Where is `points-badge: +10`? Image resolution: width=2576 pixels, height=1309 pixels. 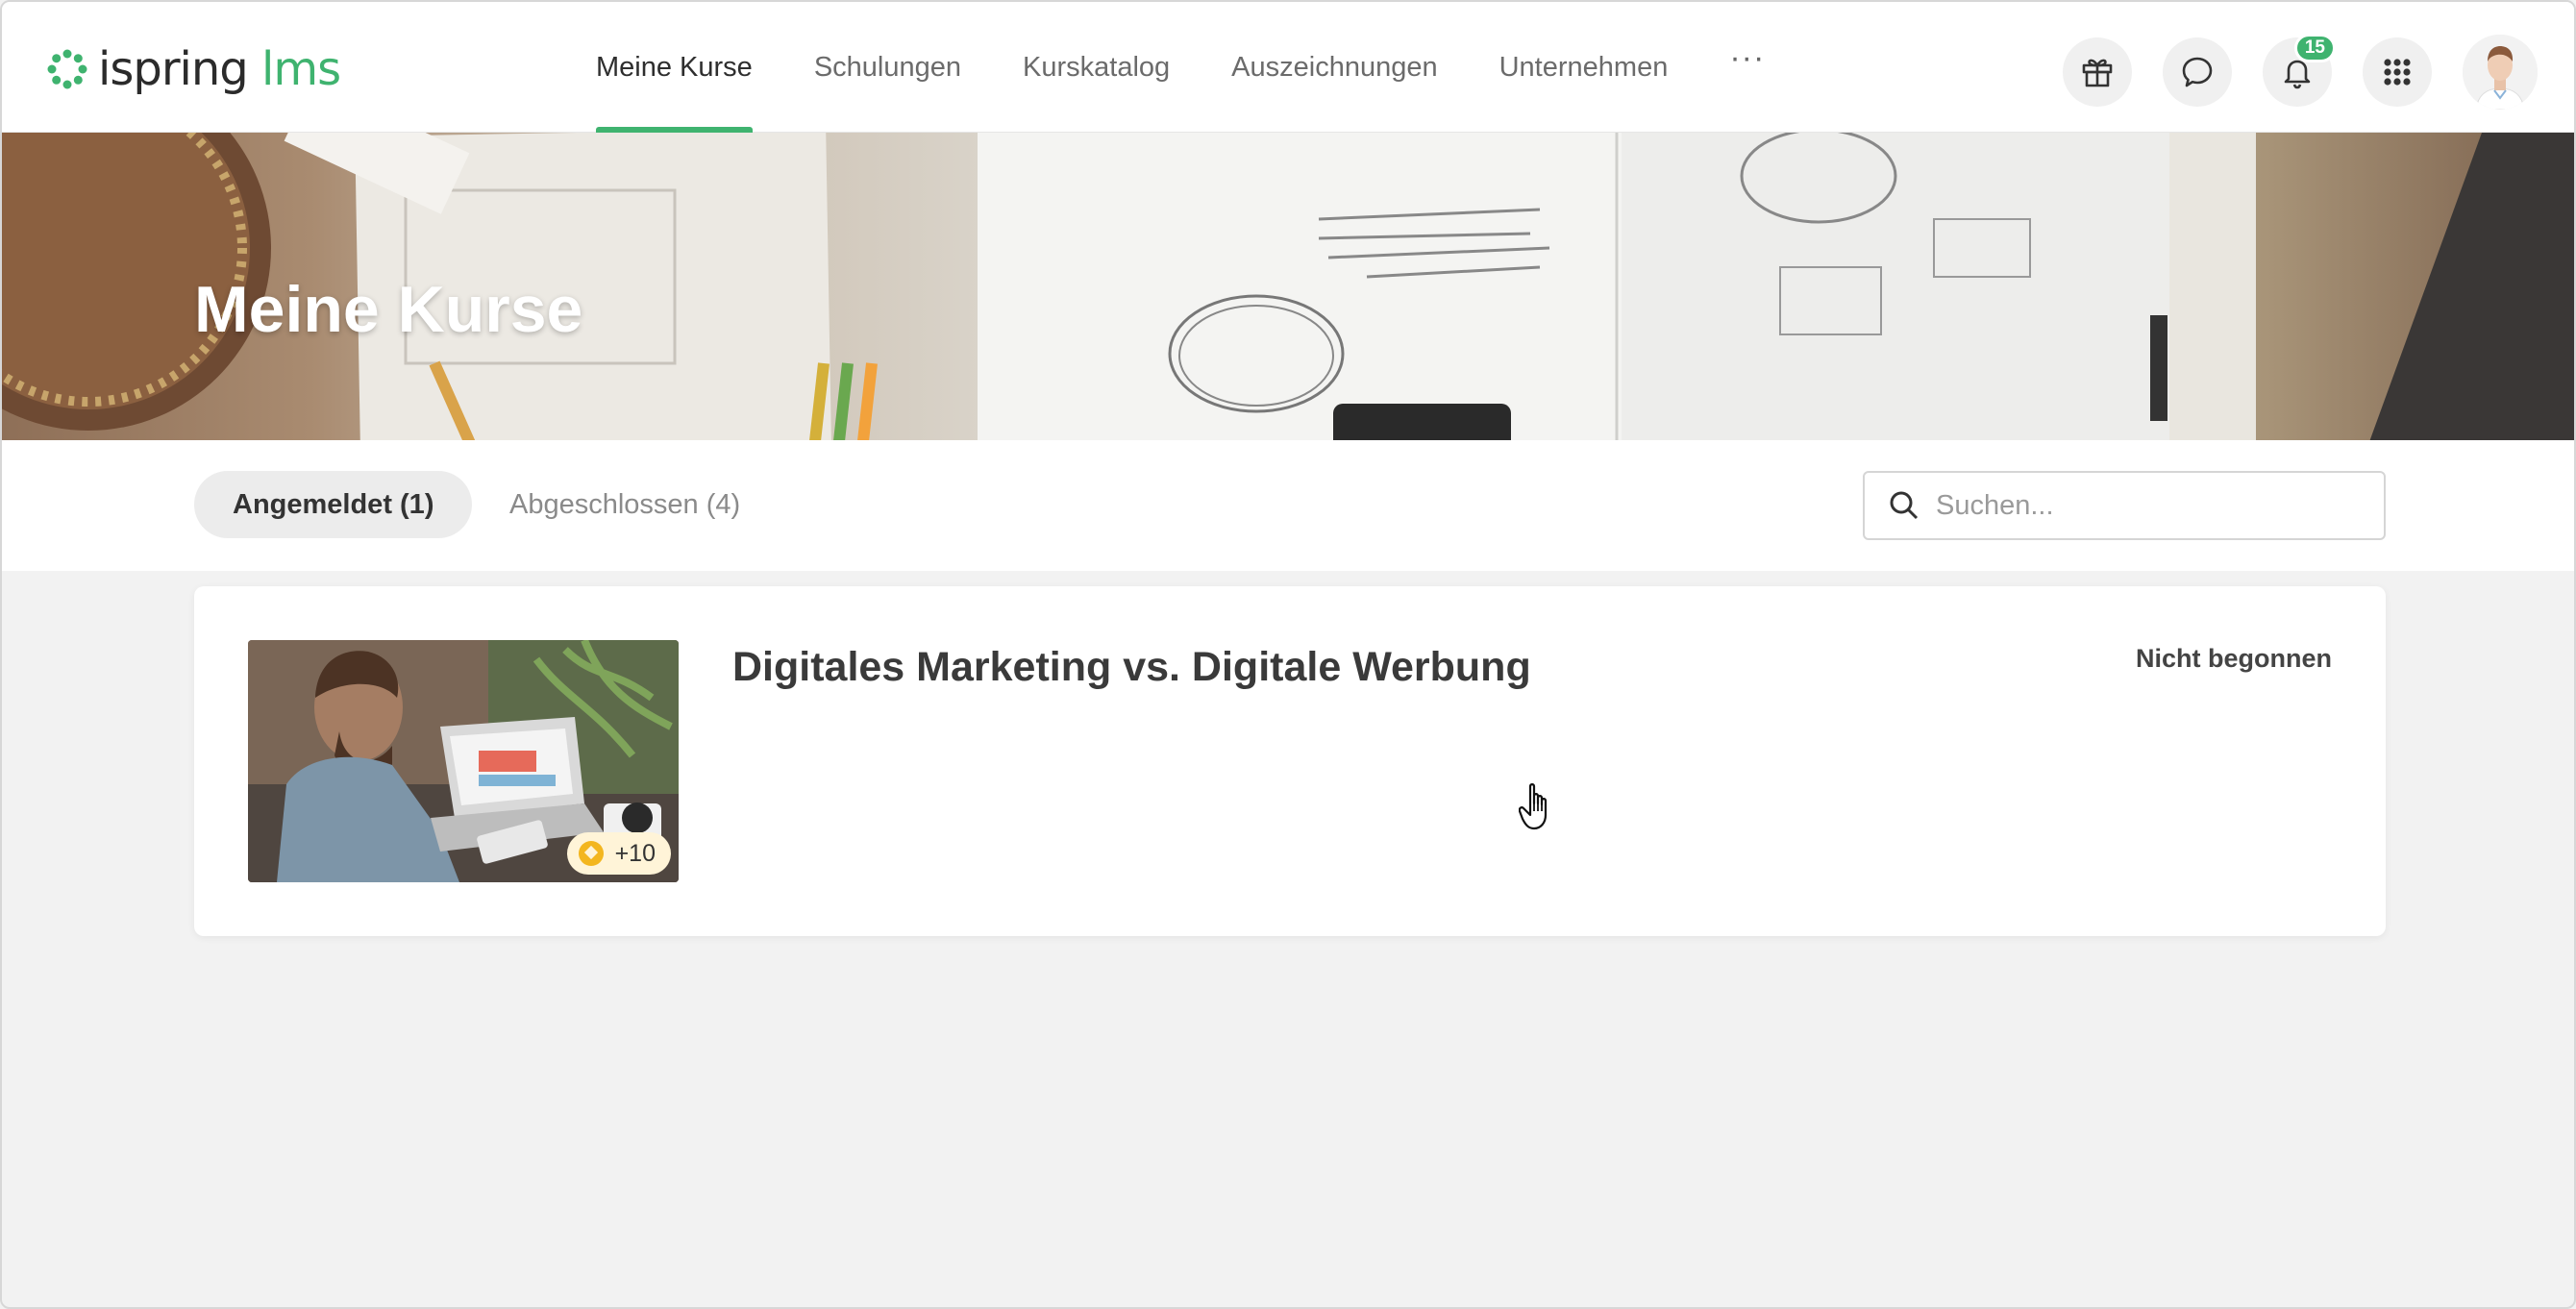 points-badge: +10 is located at coordinates (618, 854).